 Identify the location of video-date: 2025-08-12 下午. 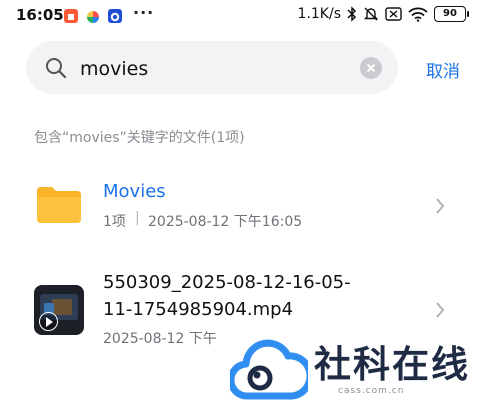
(160, 339).